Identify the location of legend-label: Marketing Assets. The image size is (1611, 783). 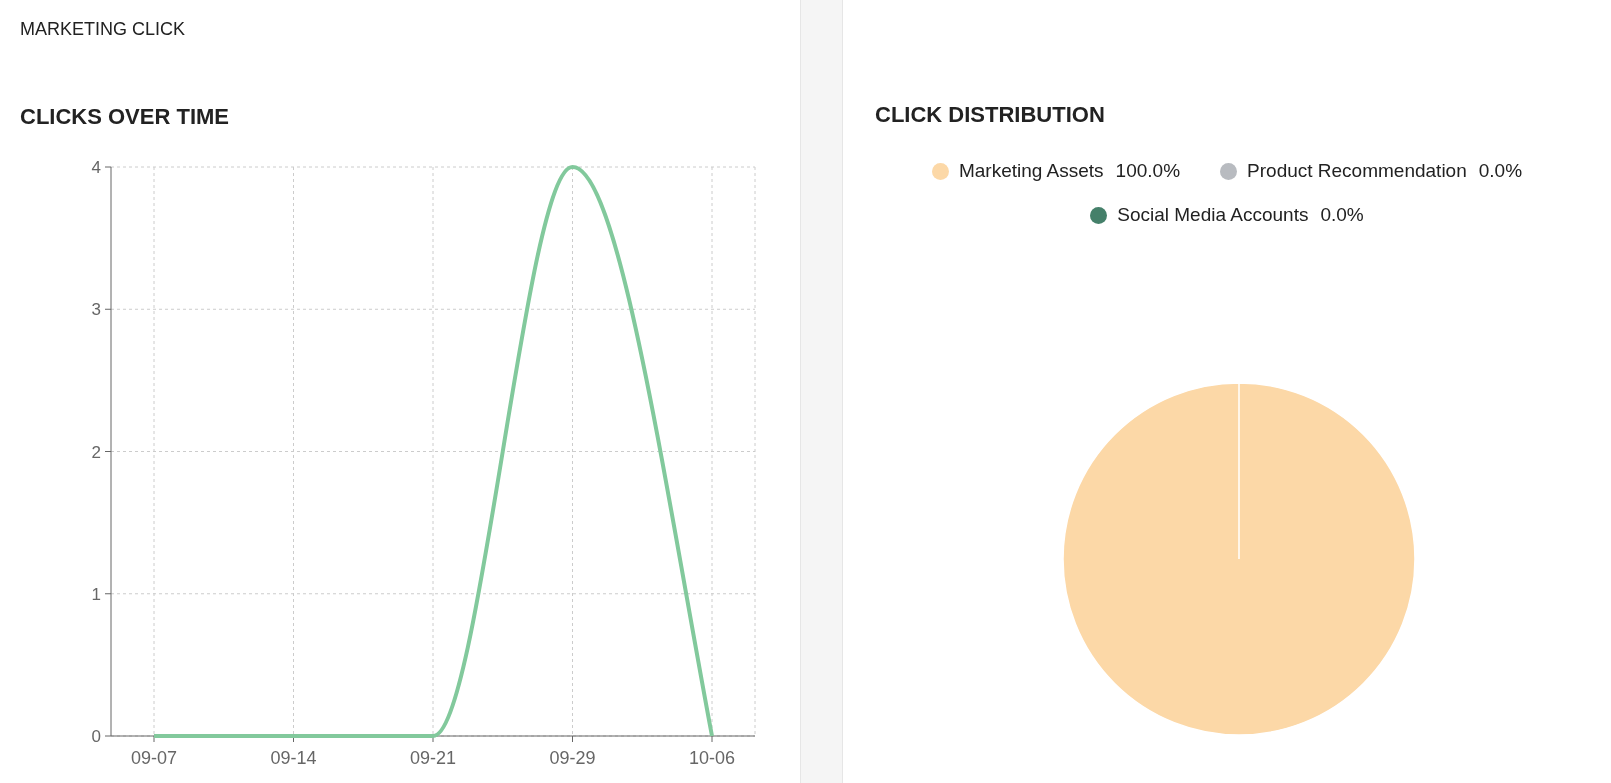
(1031, 171).